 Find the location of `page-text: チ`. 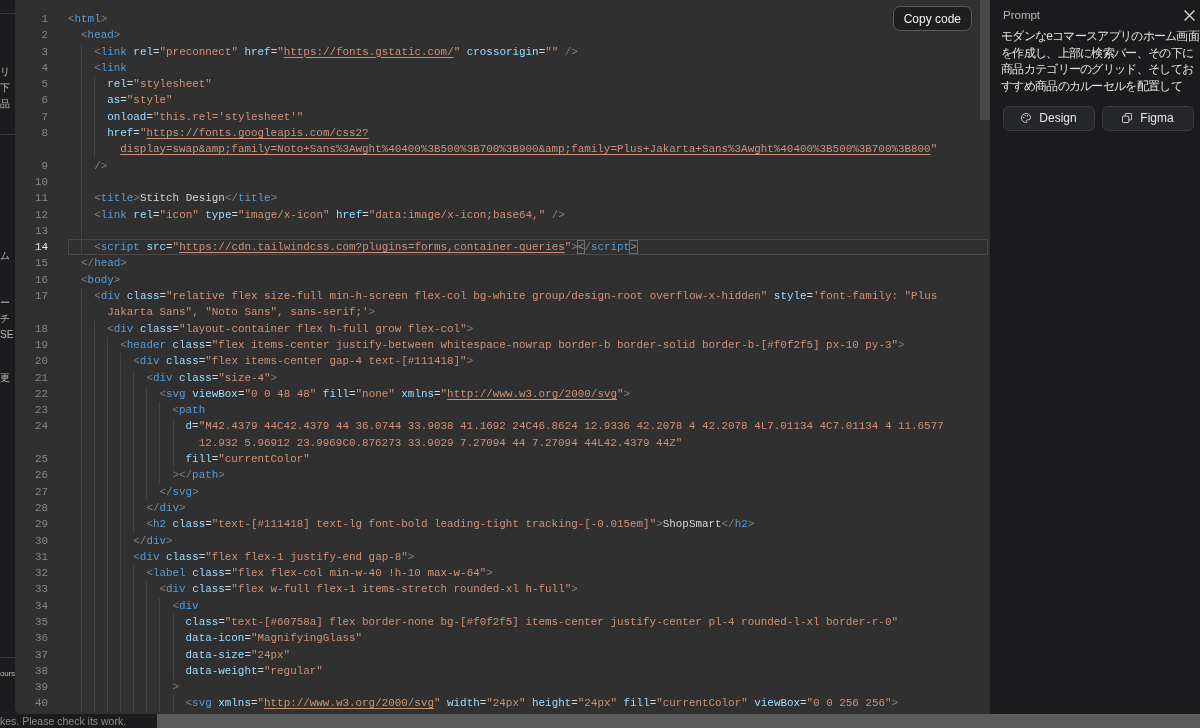

page-text: チ is located at coordinates (5, 319).